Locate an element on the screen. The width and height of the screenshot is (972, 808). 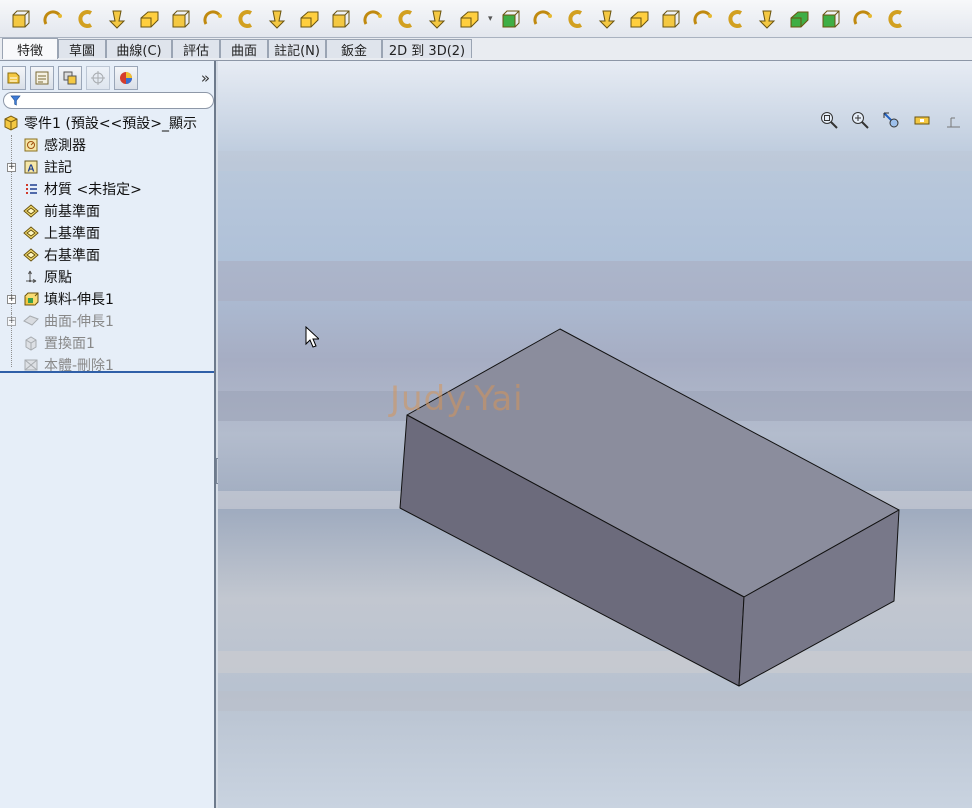
instant3d-icon is located at coordinates (831, 18).